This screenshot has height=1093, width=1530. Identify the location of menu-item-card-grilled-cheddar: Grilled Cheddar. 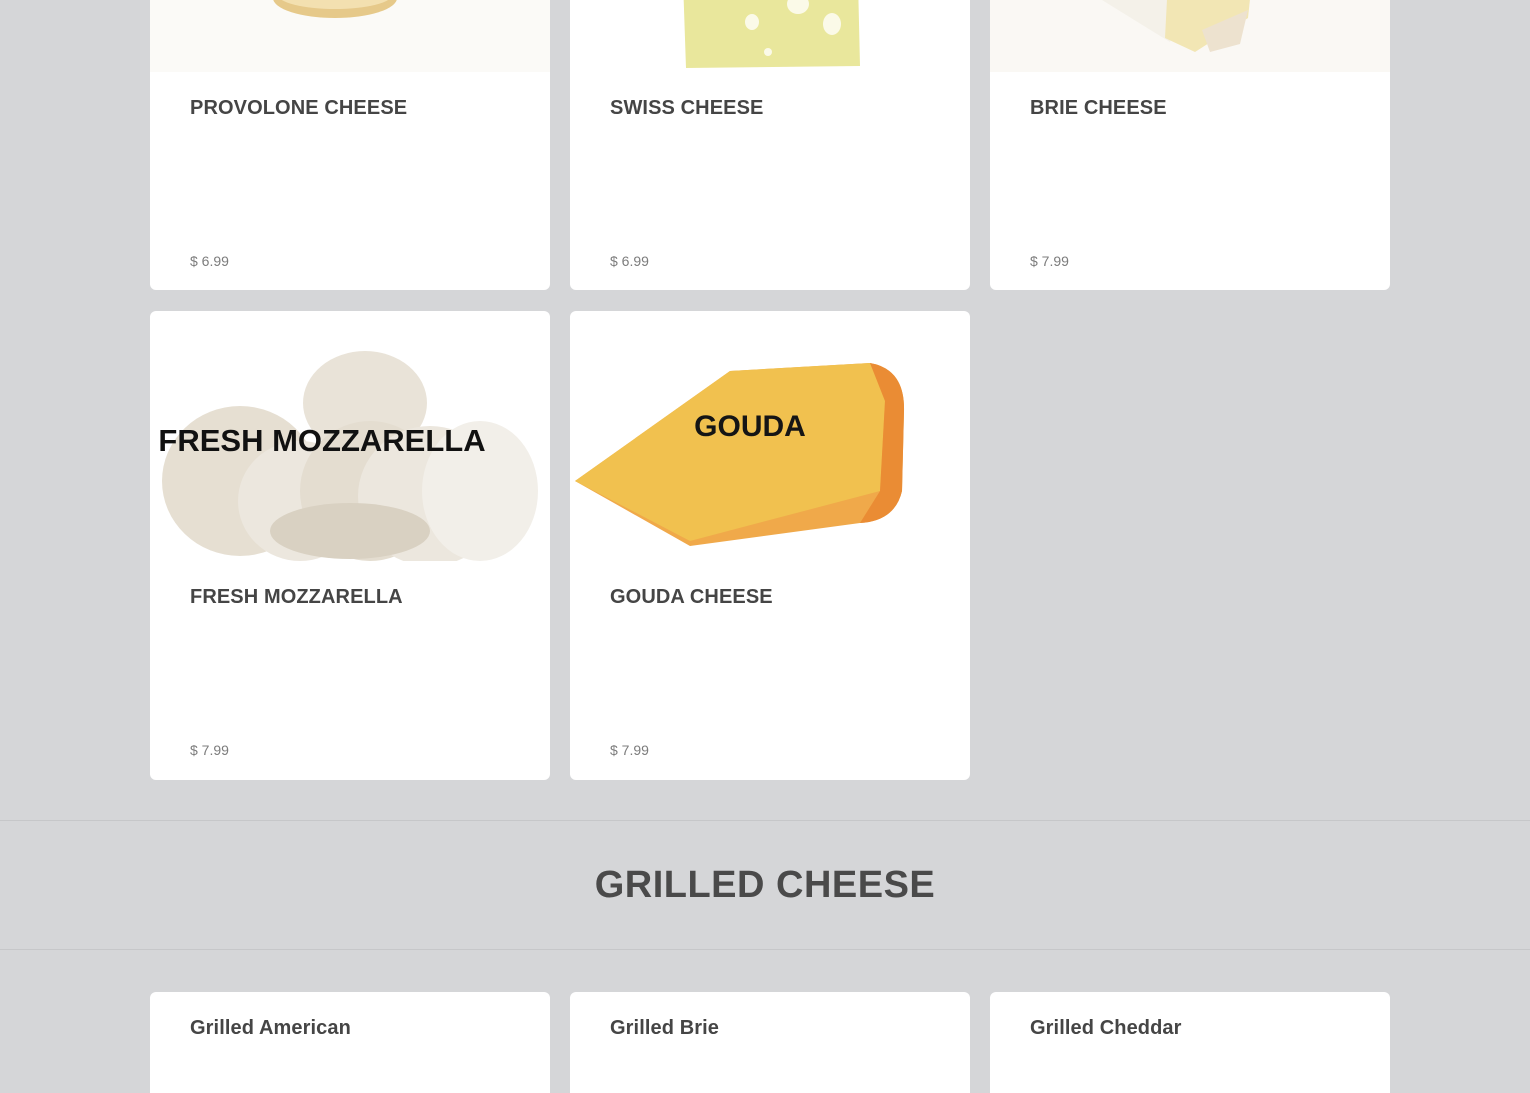
(1190, 1042).